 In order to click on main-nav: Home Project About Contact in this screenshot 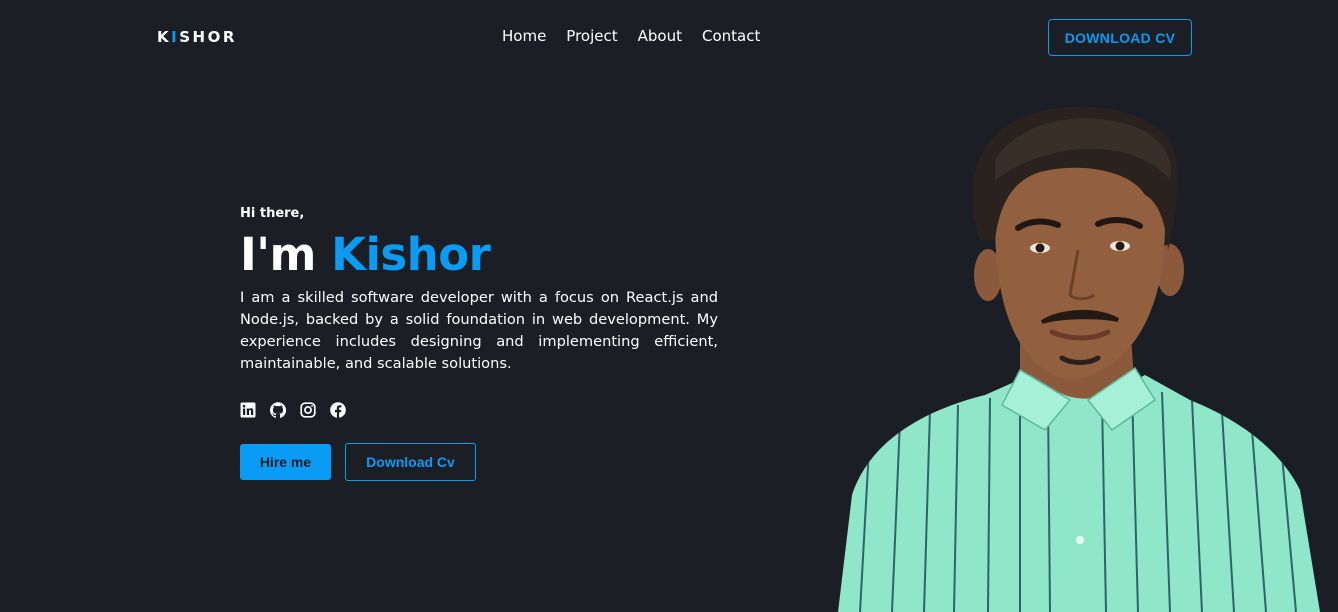, I will do `click(631, 36)`.